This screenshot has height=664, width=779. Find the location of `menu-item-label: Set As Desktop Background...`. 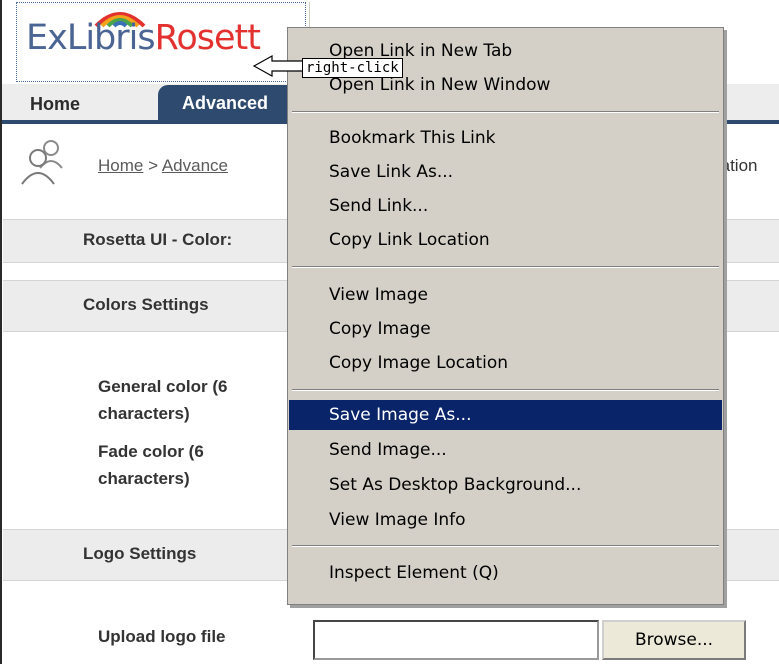

menu-item-label: Set As Desktop Background... is located at coordinates (455, 485).